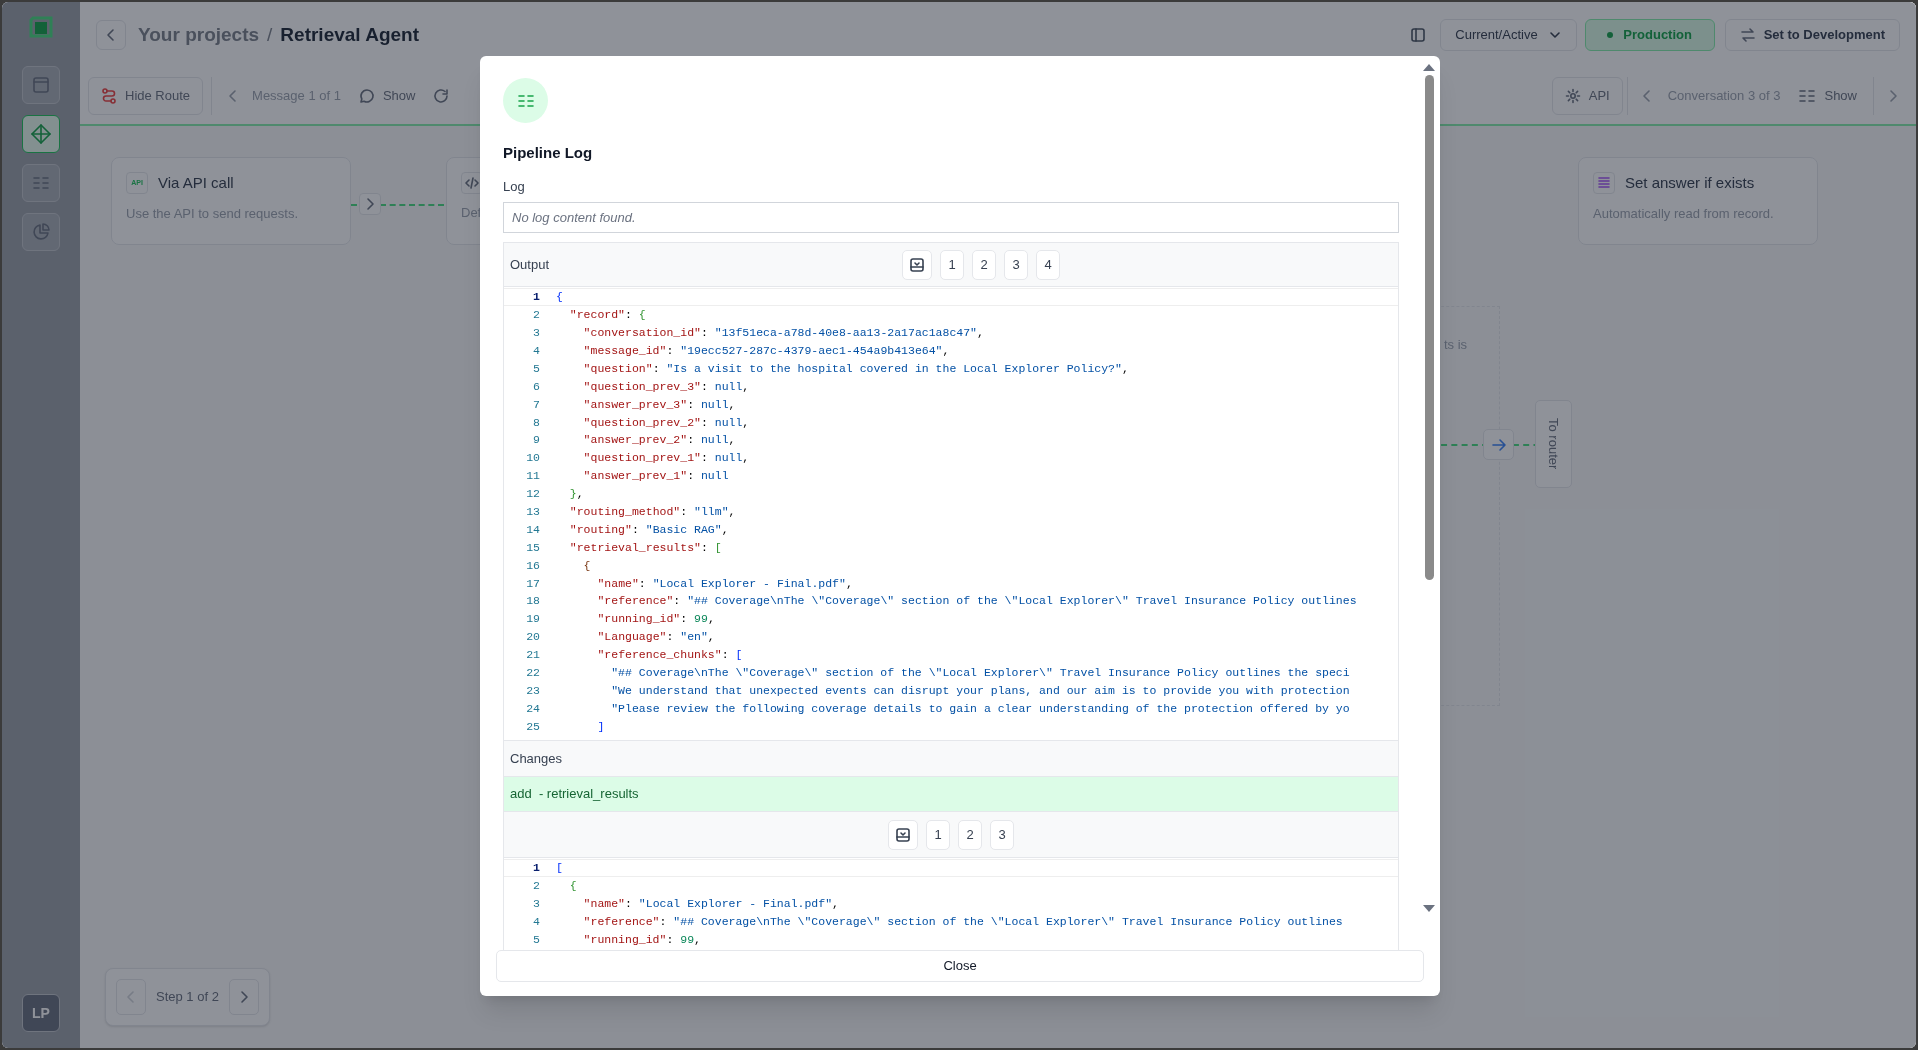 This screenshot has width=1918, height=1050. Describe the element at coordinates (532, 494) in the screenshot. I see `line-number: 12` at that location.